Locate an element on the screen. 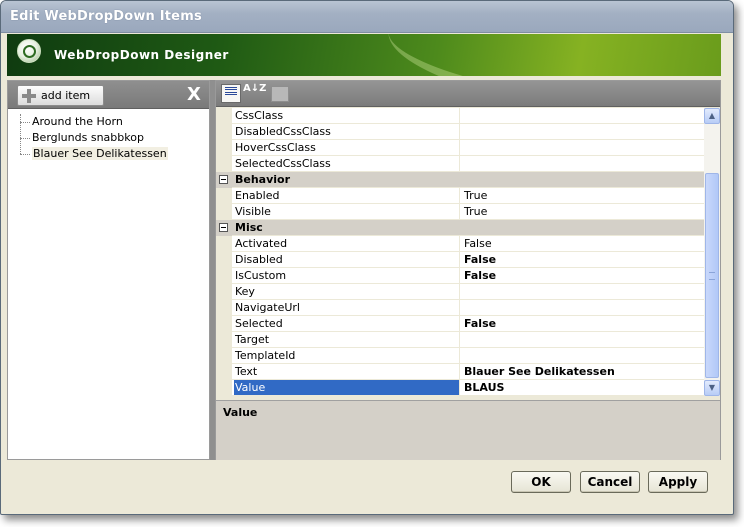  property-category-row: Behavior is located at coordinates (460, 180).